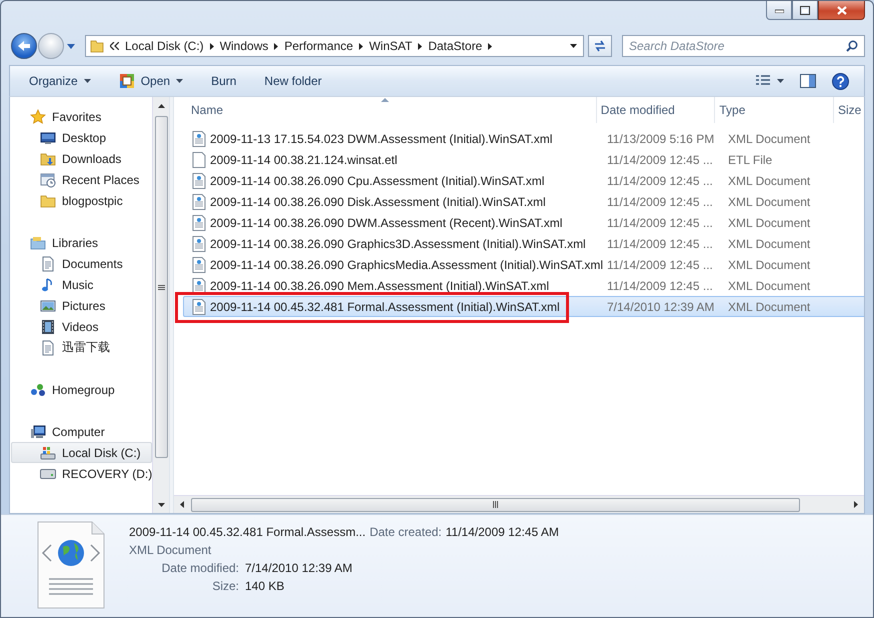 This screenshot has width=874, height=618. Describe the element at coordinates (856, 504) in the screenshot. I see `right-arrow-icon` at that location.